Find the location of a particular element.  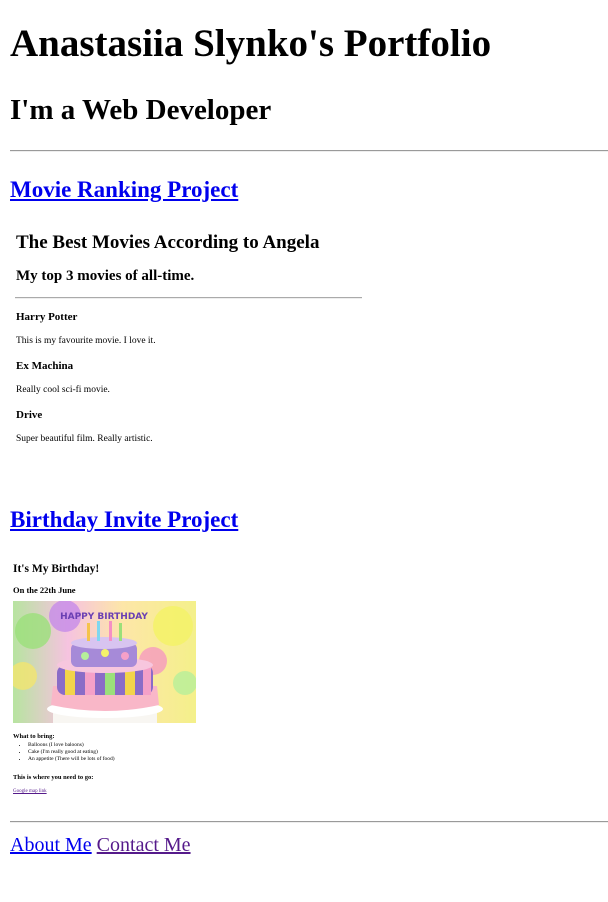

bring-item: Cake (I'm really good at eating) is located at coordinates (71, 752).